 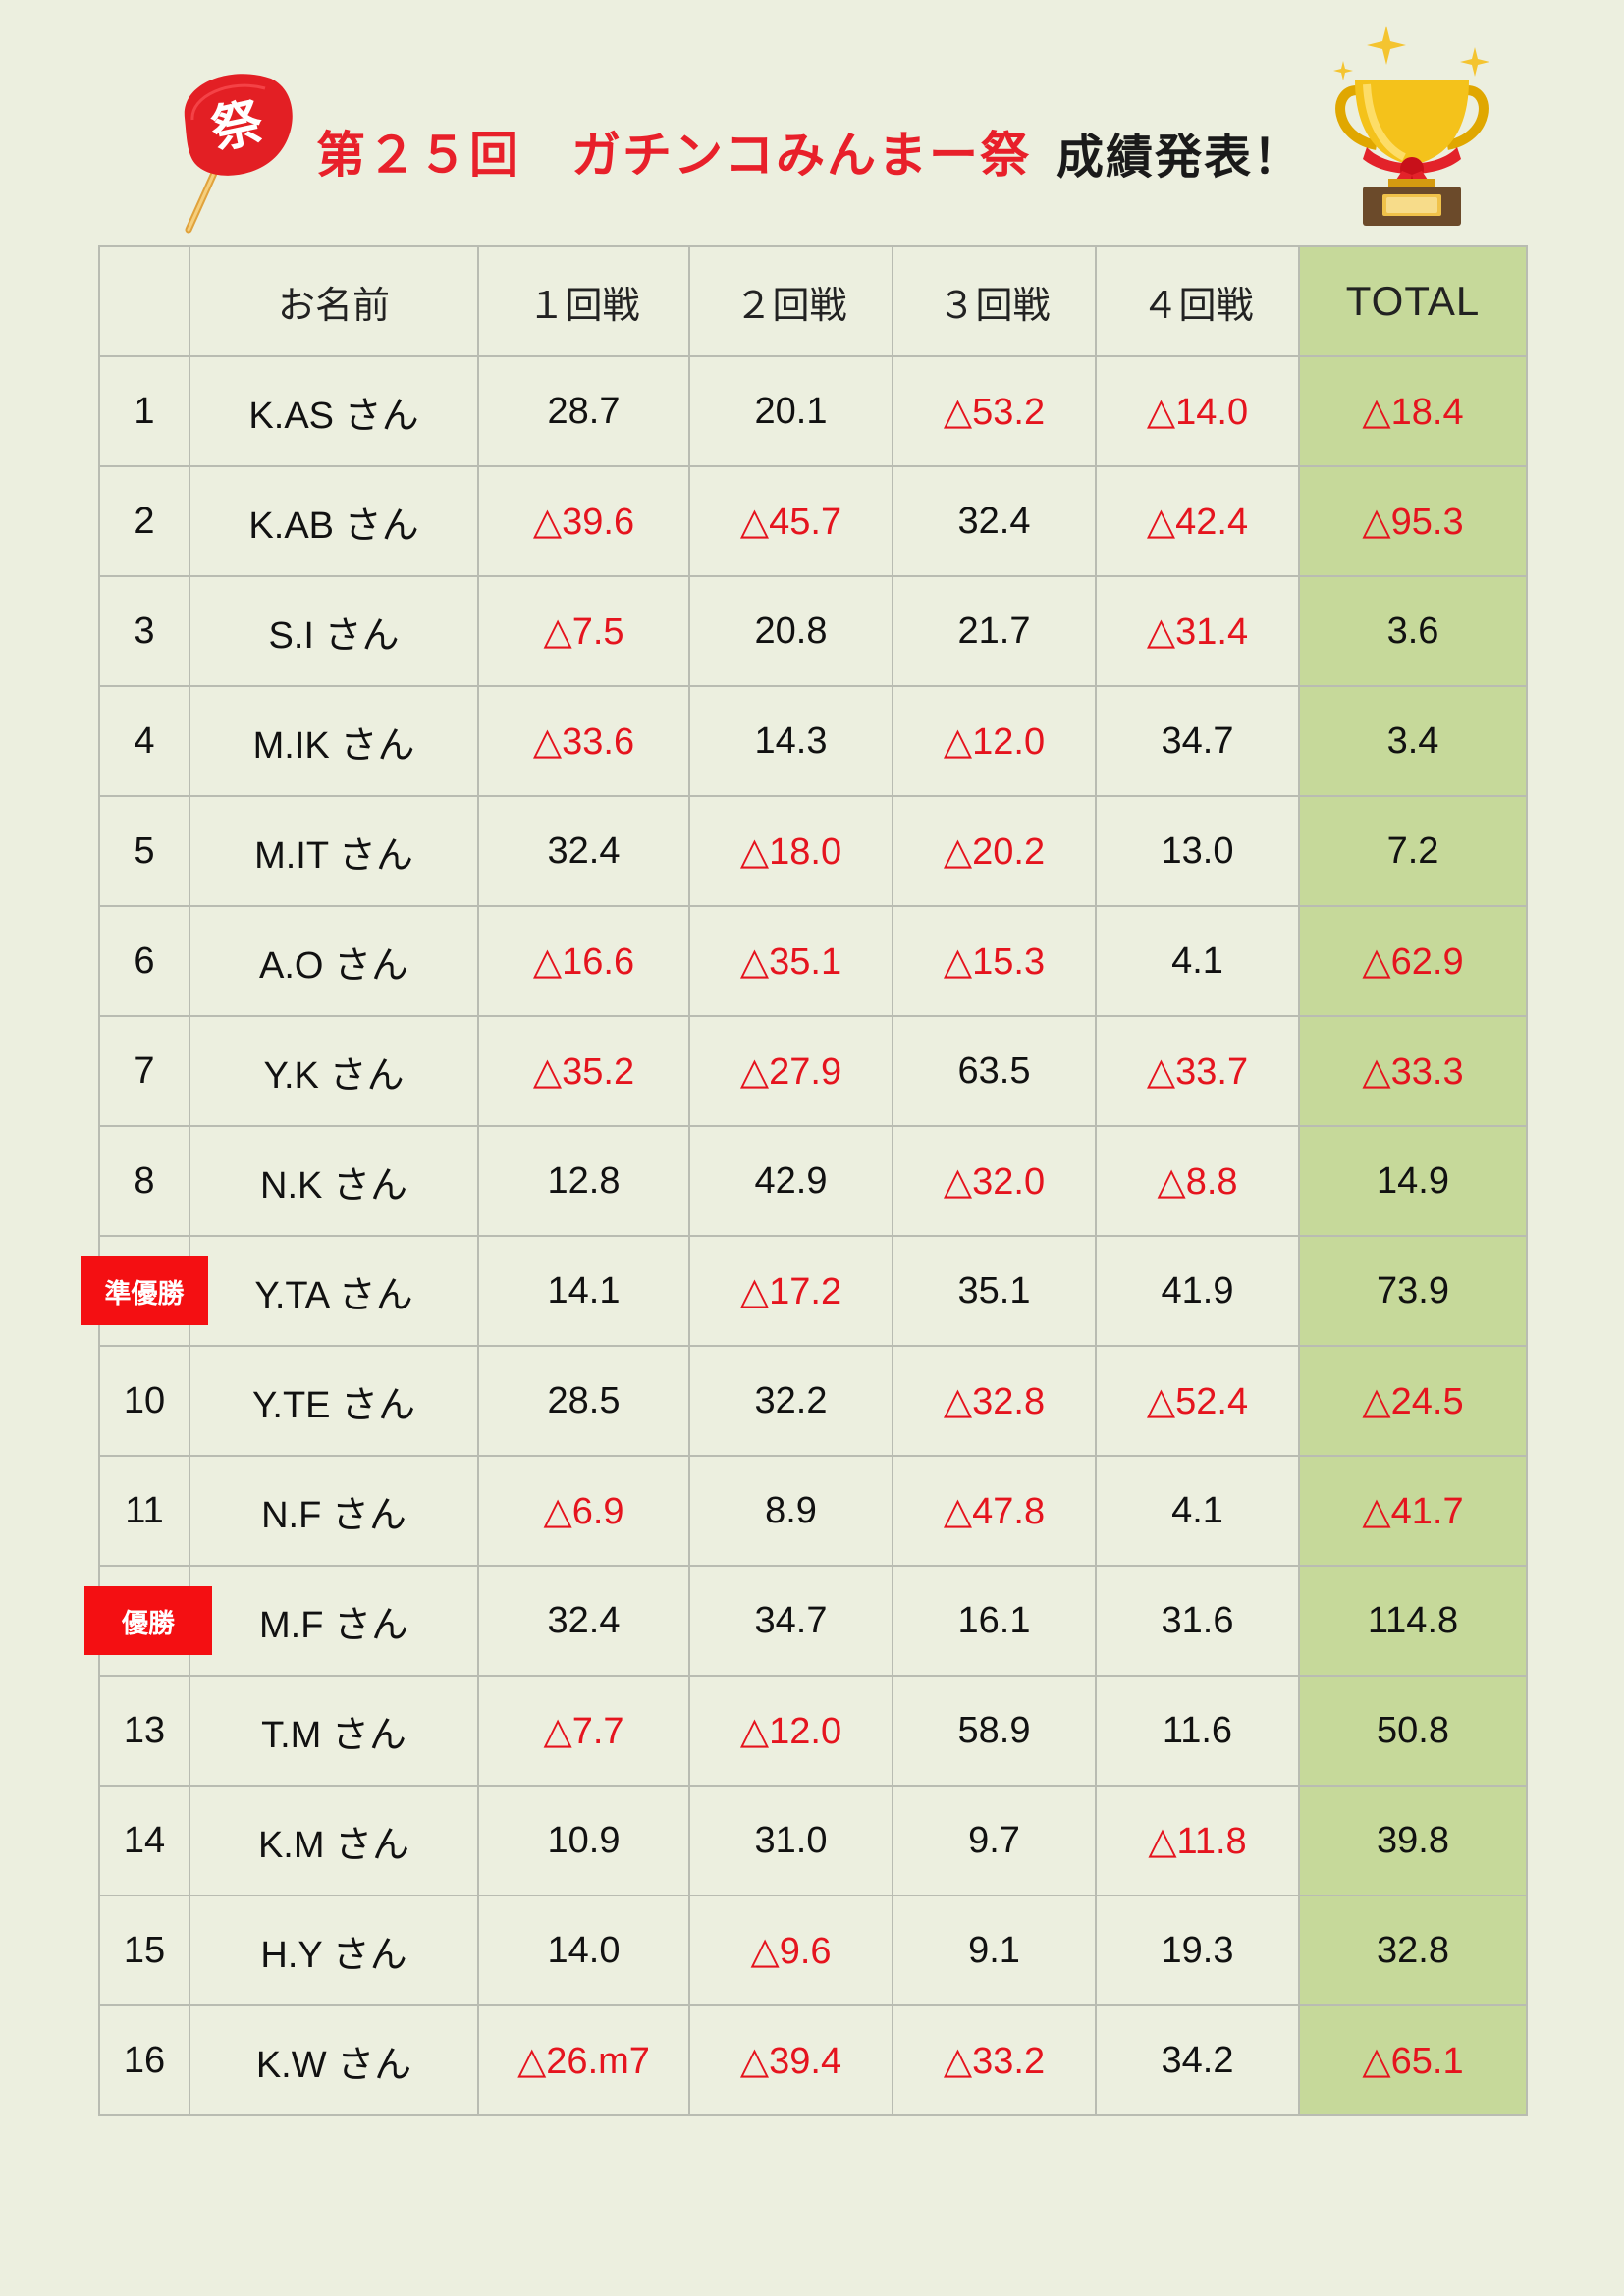 What do you see at coordinates (583, 1291) in the screenshot?
I see `round-1-score: 14.1` at bounding box center [583, 1291].